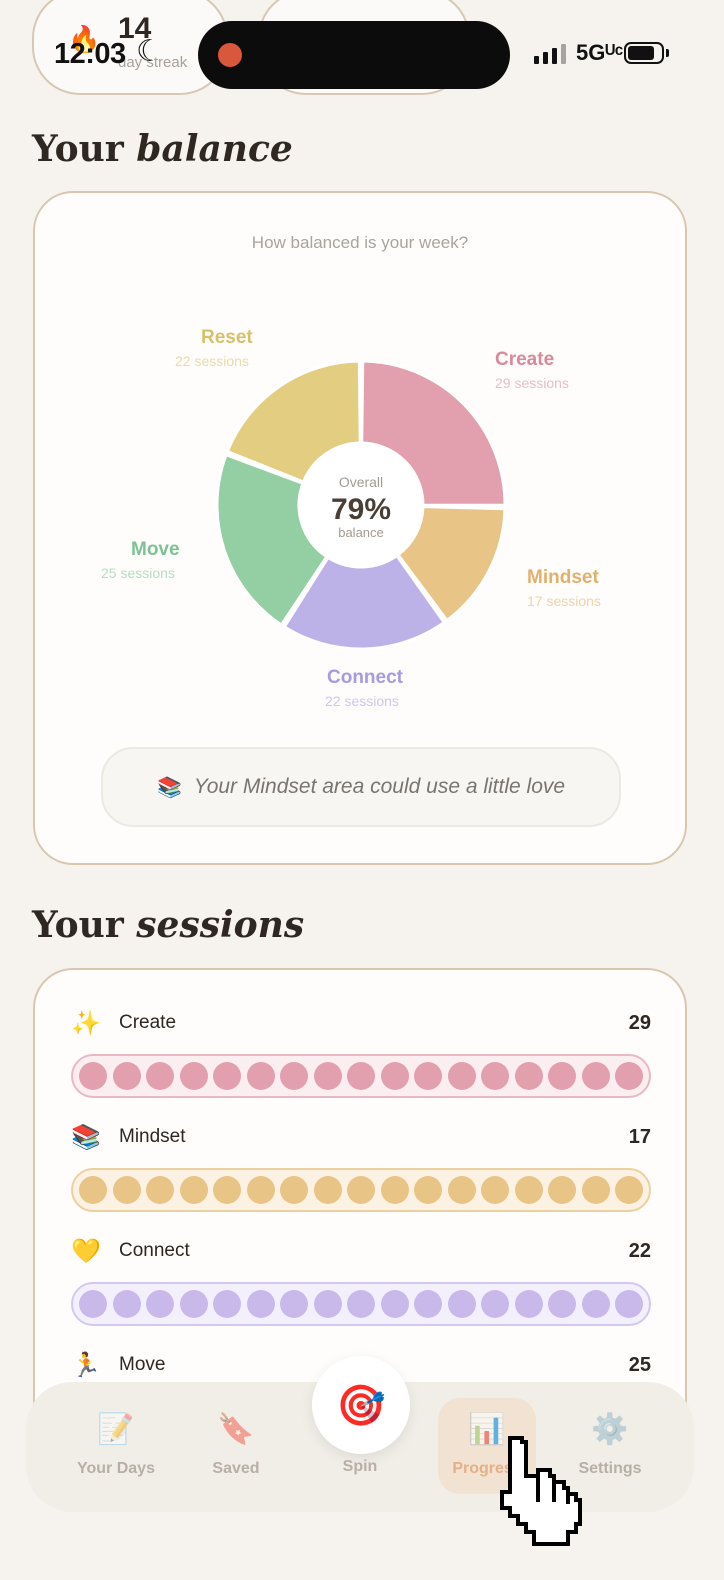 Image resolution: width=724 pixels, height=1580 pixels. What do you see at coordinates (550, 54) in the screenshot?
I see `signal-icon` at bounding box center [550, 54].